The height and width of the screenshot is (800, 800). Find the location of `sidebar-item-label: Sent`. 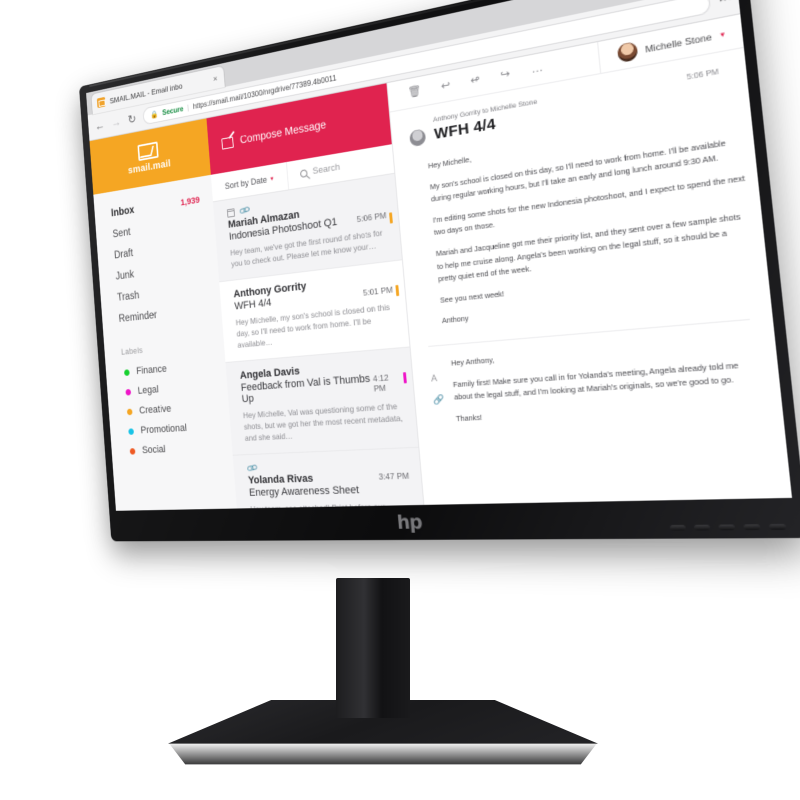

sidebar-item-label: Sent is located at coordinates (121, 233).